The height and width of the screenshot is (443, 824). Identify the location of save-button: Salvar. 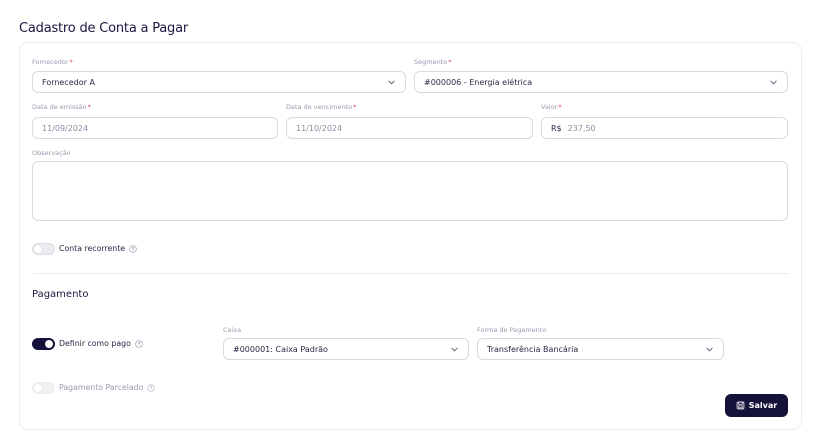
(756, 405).